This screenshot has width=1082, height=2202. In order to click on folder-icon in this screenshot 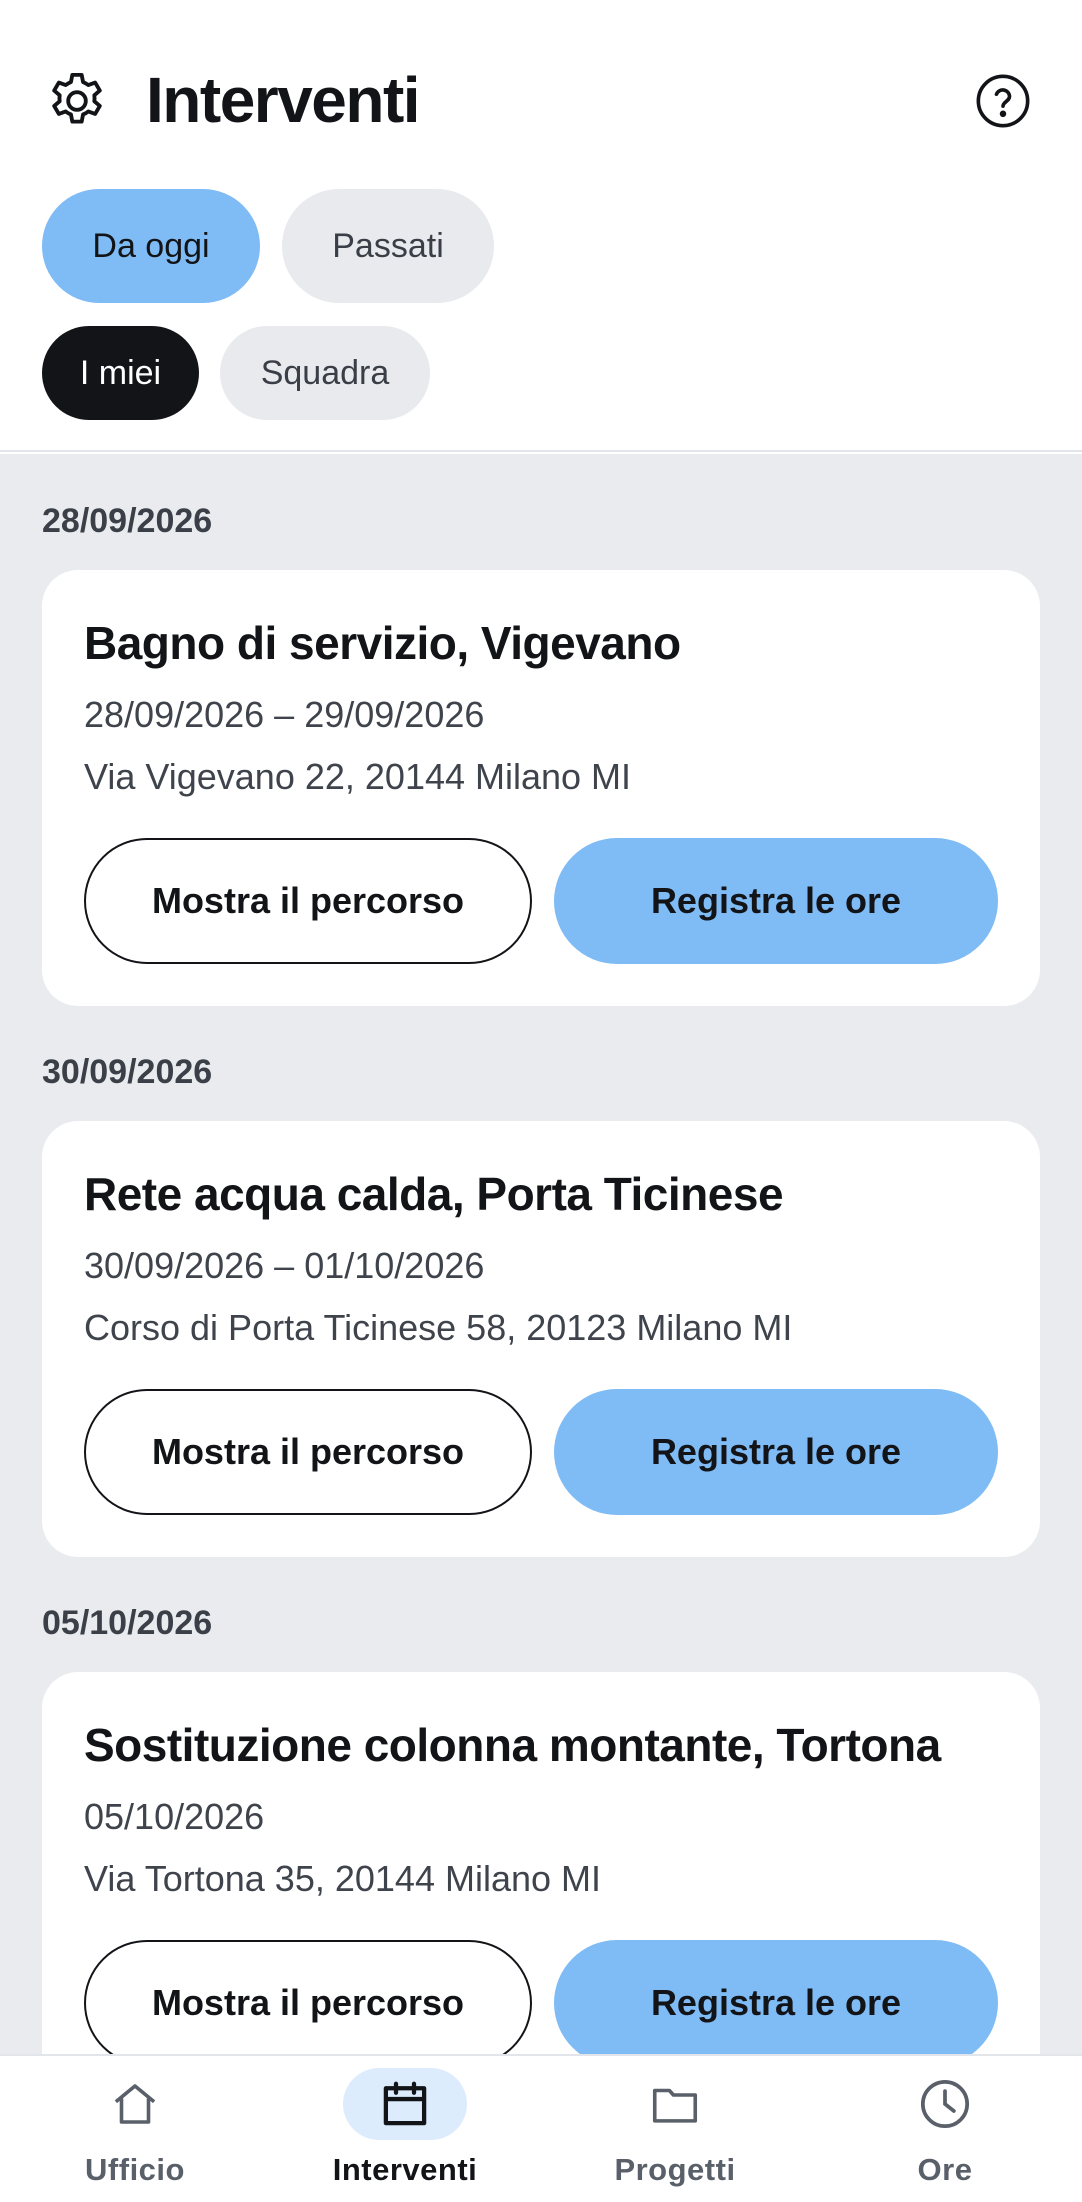, I will do `click(675, 2105)`.